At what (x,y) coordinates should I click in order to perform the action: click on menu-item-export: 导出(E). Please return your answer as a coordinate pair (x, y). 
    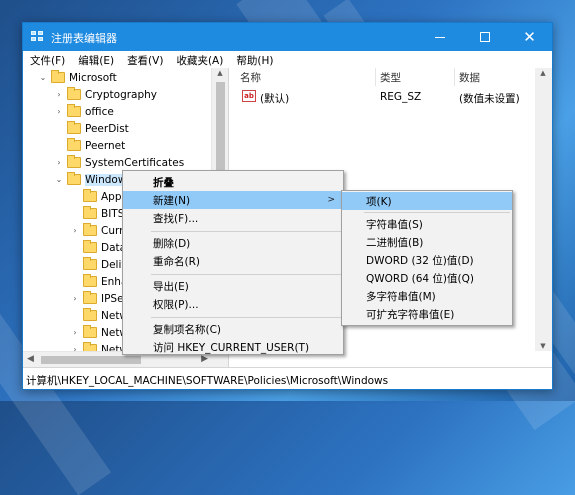
    Looking at the image, I should click on (233, 286).